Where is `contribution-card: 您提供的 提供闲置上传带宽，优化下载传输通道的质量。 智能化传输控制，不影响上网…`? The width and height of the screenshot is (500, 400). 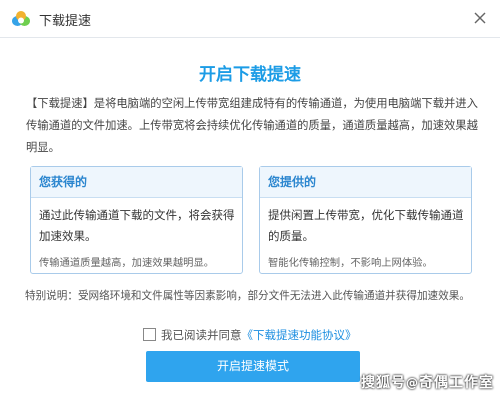 contribution-card: 您提供的 提供闲置上传带宽，优化下载传输通道的质量。 智能化传输控制，不影响上网… is located at coordinates (365, 220).